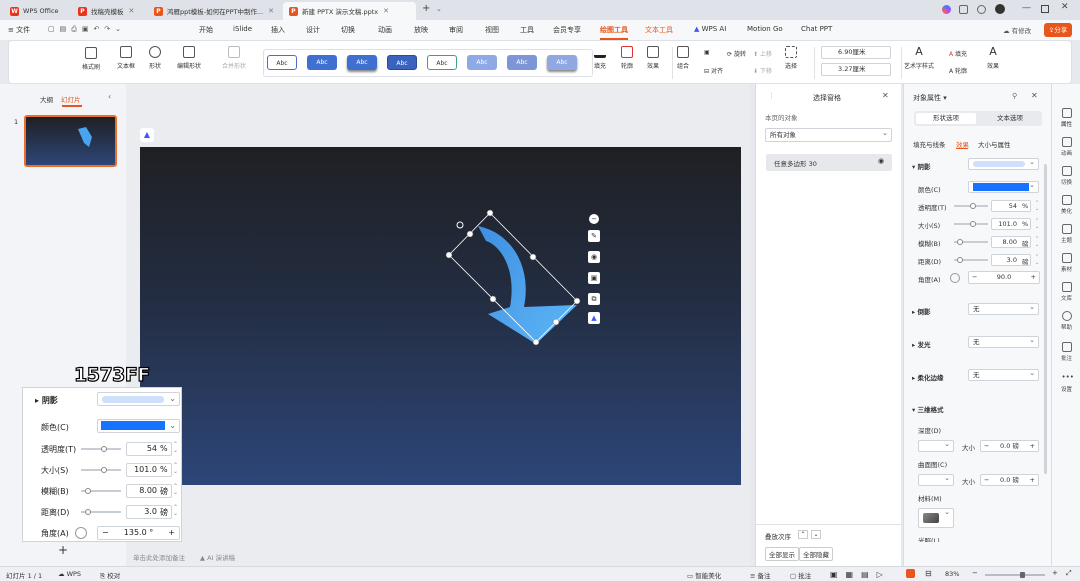 Image resolution: width=1080 pixels, height=581 pixels. What do you see at coordinates (34, 11) in the screenshot?
I see `tab-wps-home: W WPS Office` at bounding box center [34, 11].